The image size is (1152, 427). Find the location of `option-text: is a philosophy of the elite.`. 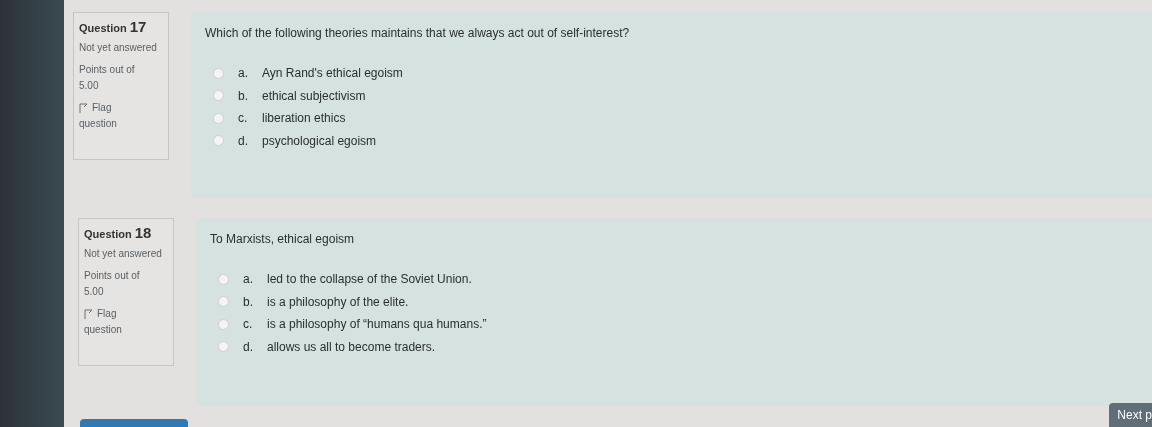

option-text: is a philosophy of the elite. is located at coordinates (338, 301).